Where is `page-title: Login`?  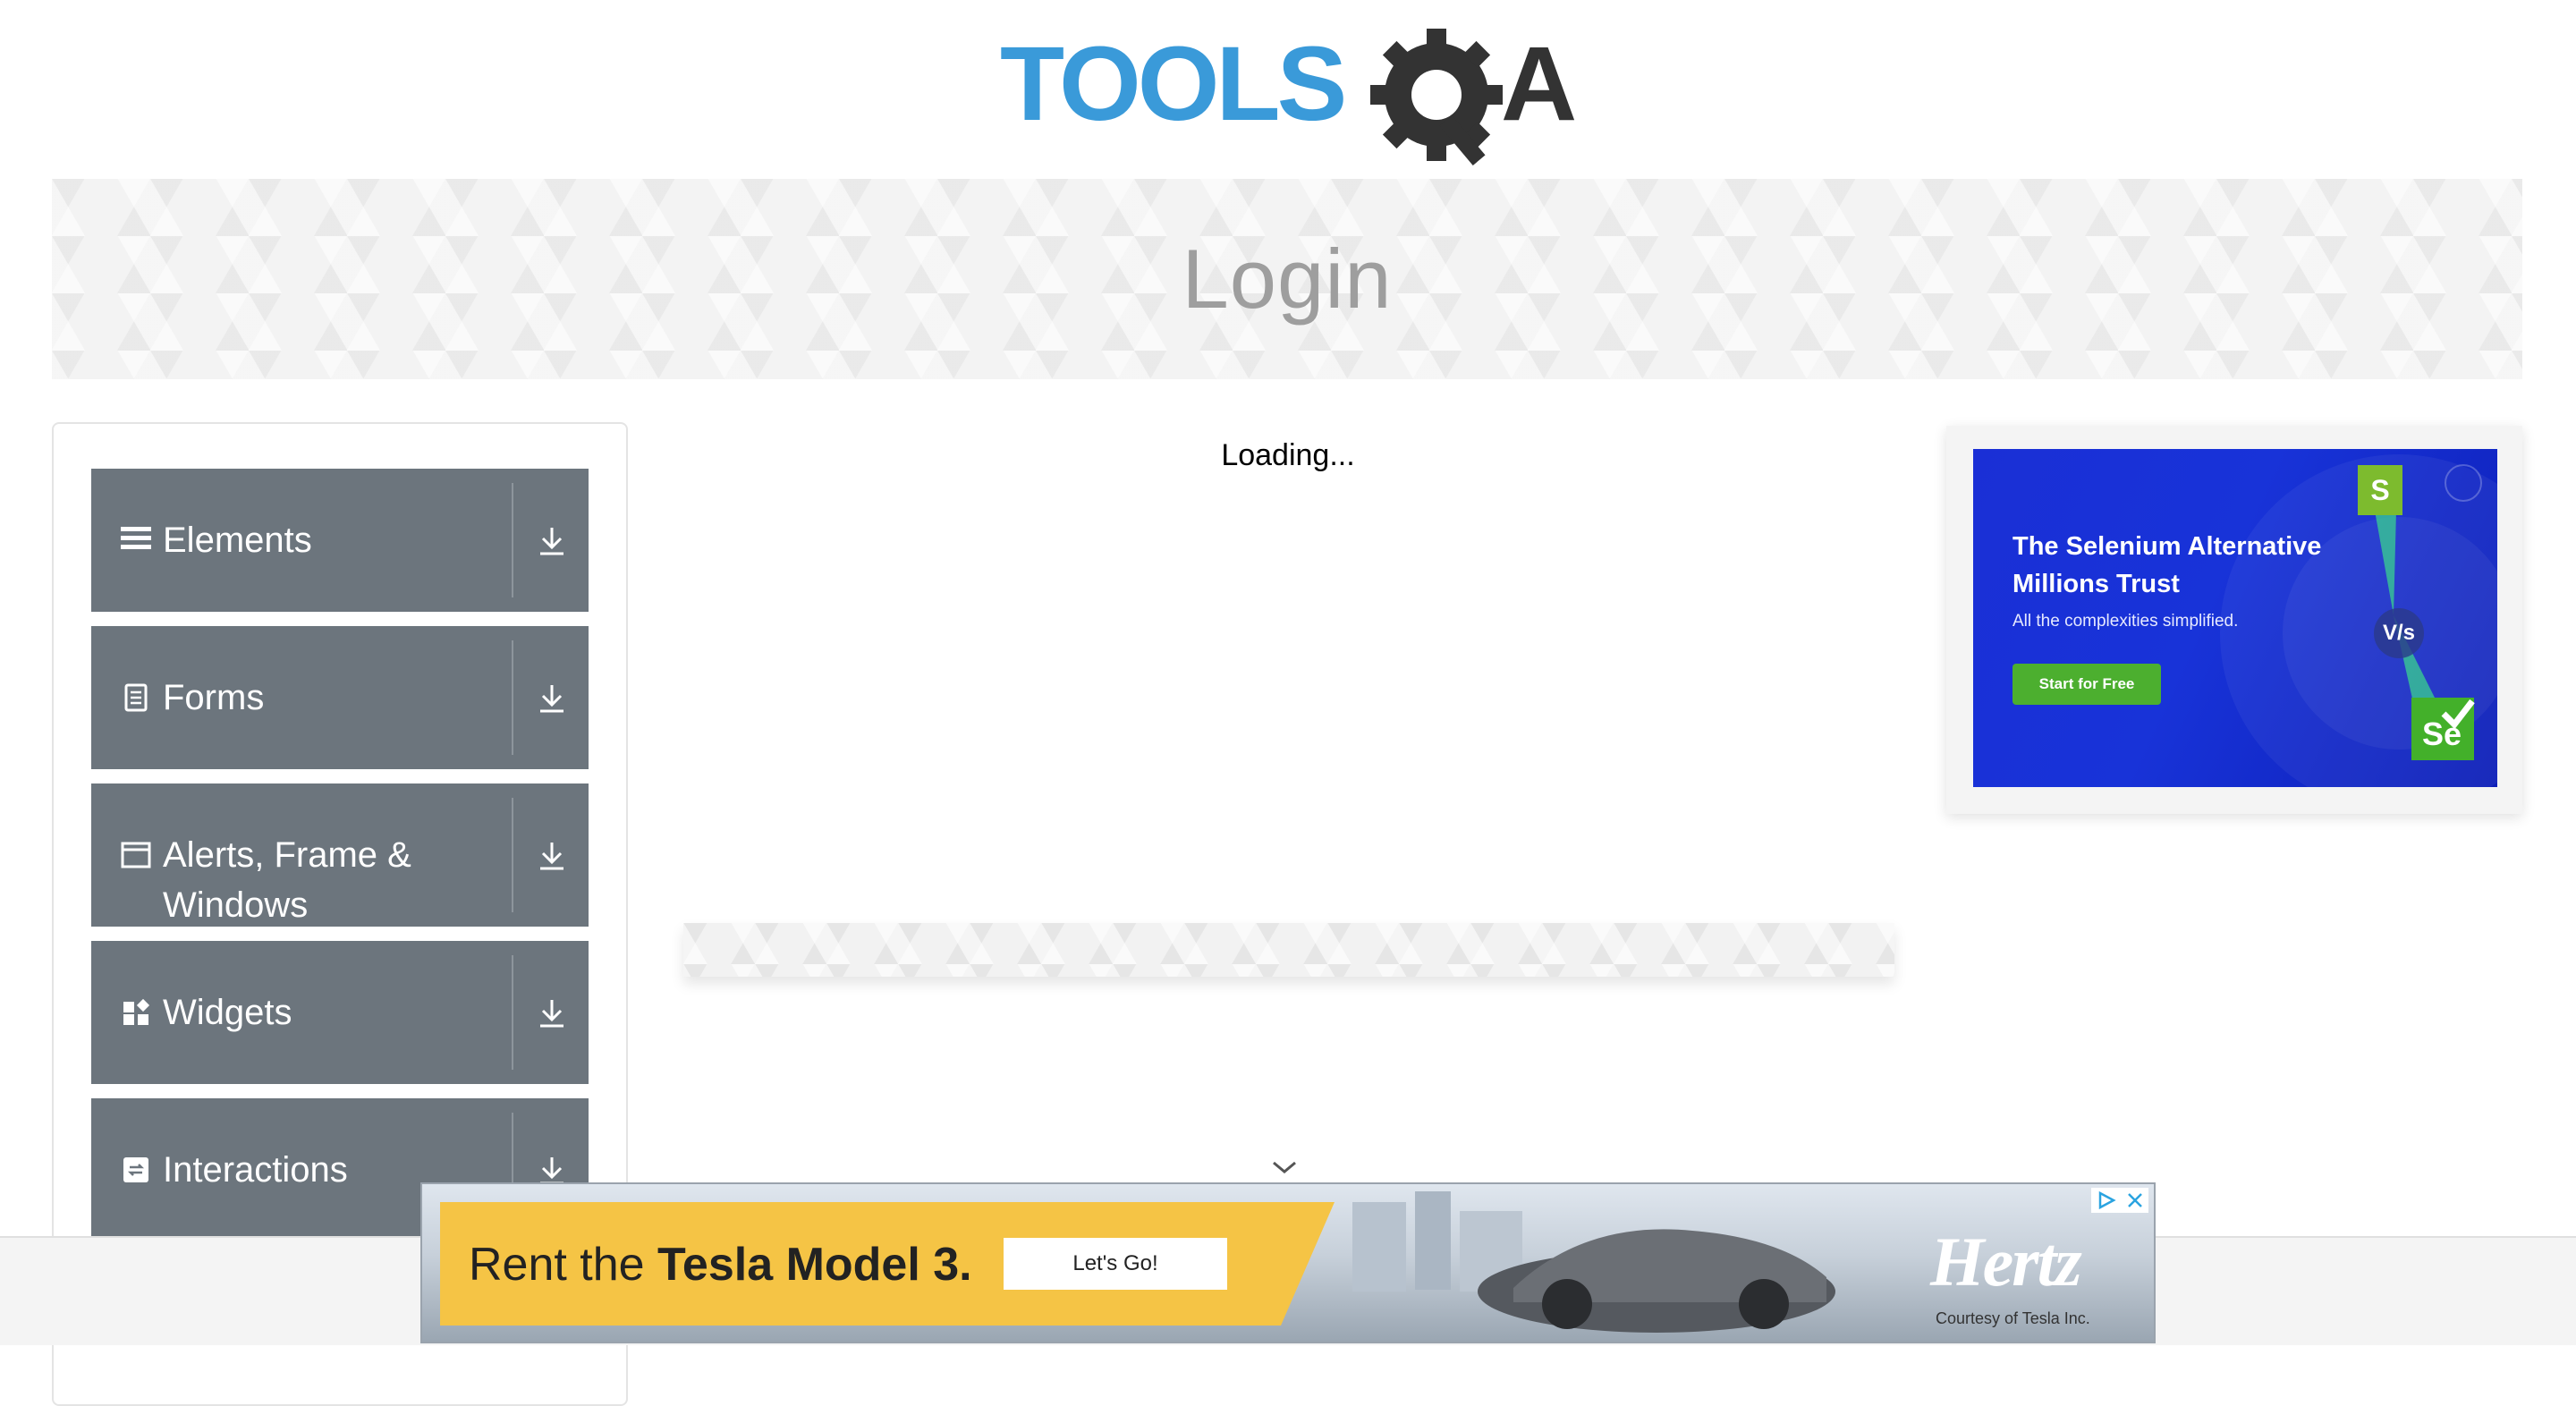
page-title: Login is located at coordinates (1287, 279).